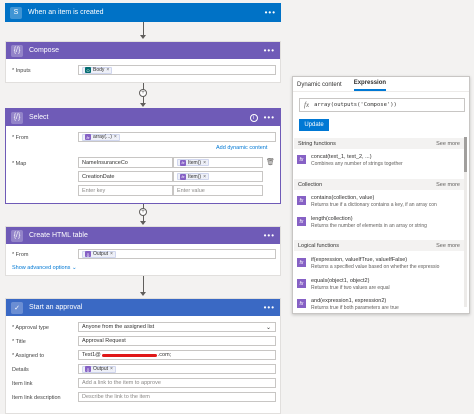  What do you see at coordinates (19, 342) in the screenshot?
I see `title-label: * Title` at bounding box center [19, 342].